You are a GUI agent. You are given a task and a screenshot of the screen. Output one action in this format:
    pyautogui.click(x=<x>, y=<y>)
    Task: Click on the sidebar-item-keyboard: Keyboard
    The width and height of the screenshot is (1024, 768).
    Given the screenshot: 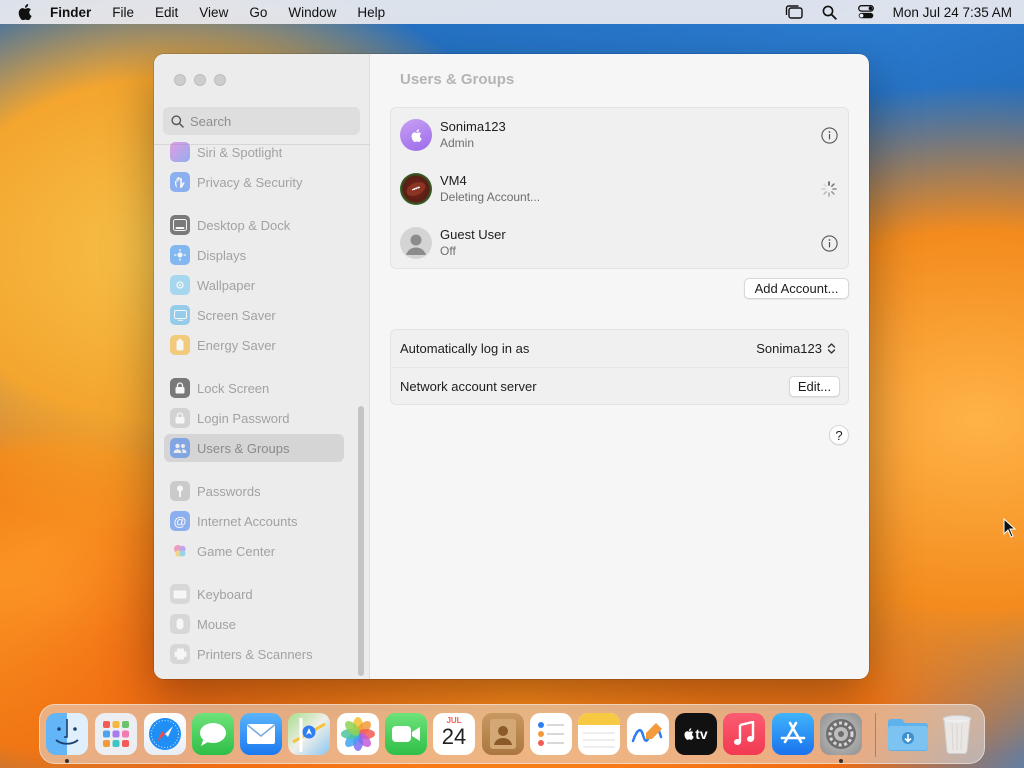 What is the action you would take?
    pyautogui.click(x=254, y=594)
    